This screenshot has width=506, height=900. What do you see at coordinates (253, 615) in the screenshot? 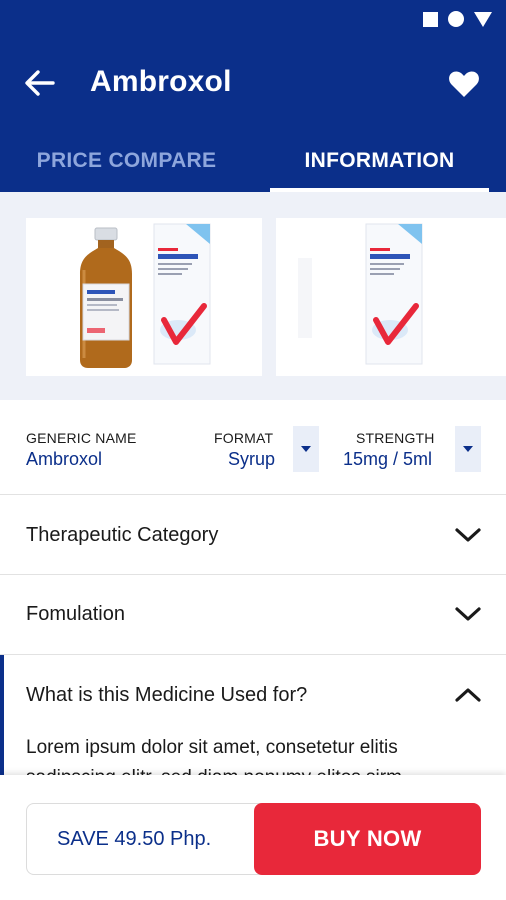
I see `section-formulation: Fomulation` at bounding box center [253, 615].